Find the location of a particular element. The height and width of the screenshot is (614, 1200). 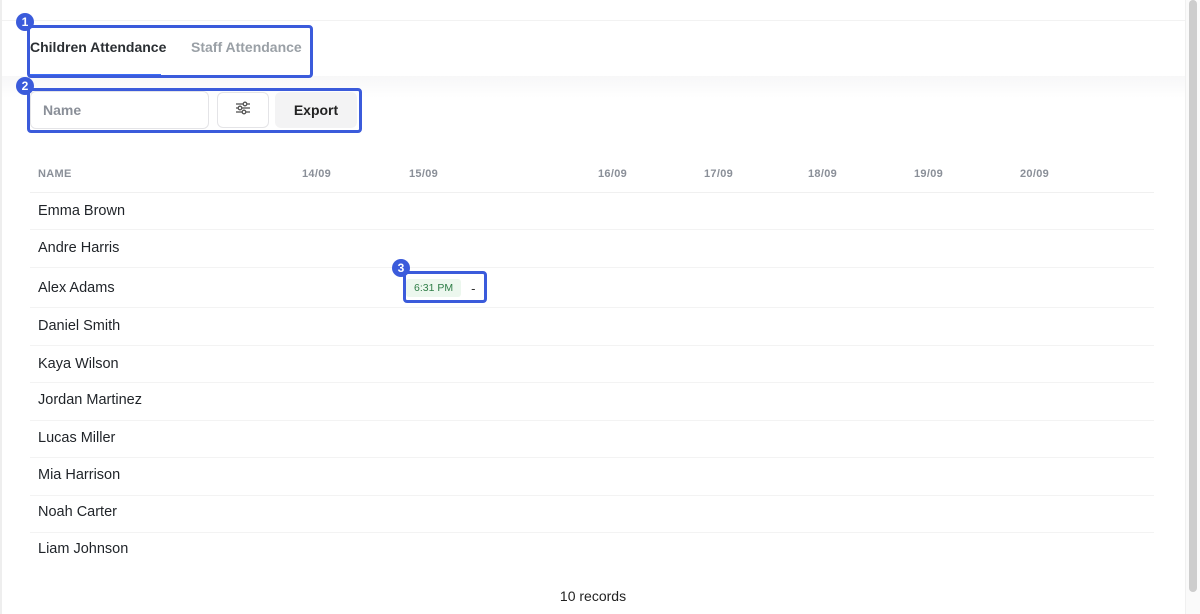

table-row: Emma Brown is located at coordinates (592, 211).